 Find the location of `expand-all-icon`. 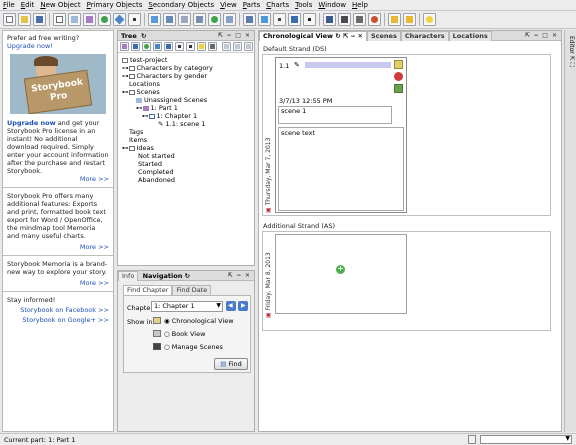

expand-all-icon is located at coordinates (226, 46).